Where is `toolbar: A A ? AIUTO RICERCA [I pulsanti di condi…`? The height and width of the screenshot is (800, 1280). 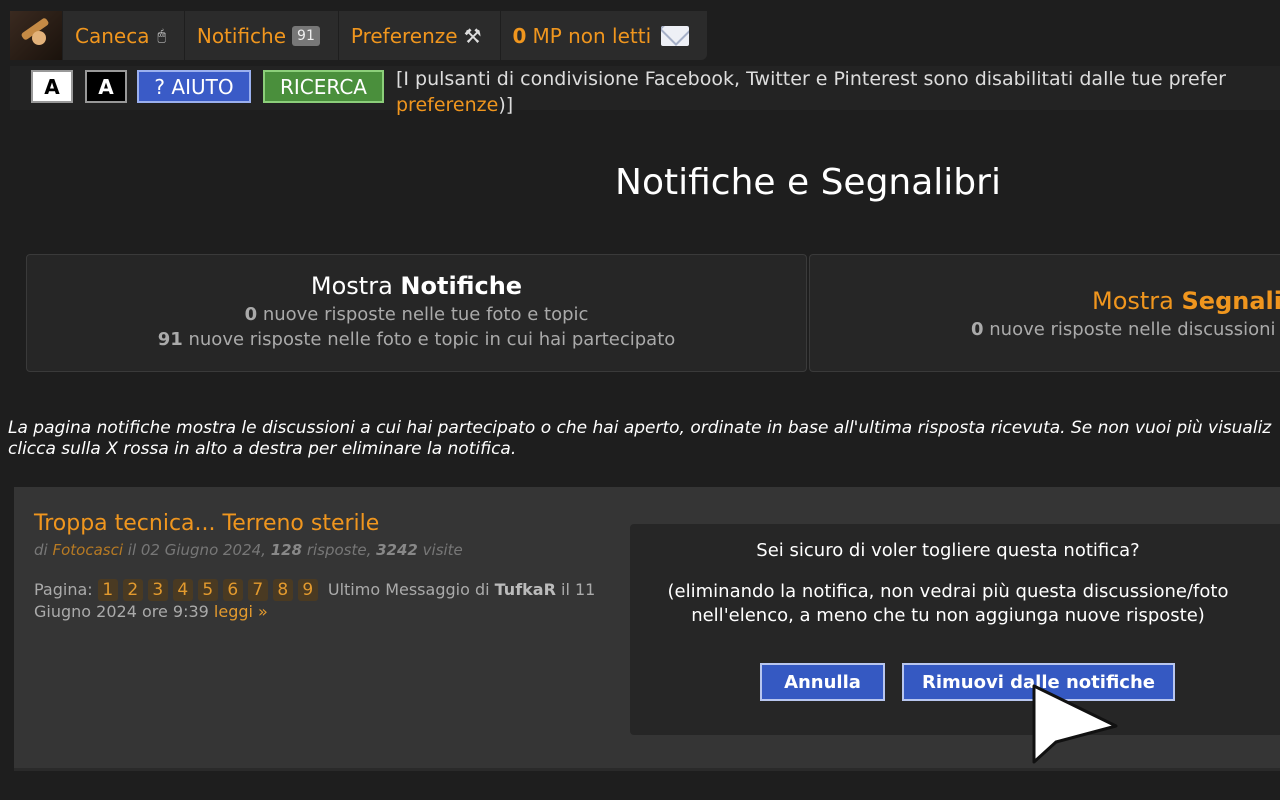
toolbar: A A ? AIUTO RICERCA [I pulsanti di condi… is located at coordinates (645, 91).